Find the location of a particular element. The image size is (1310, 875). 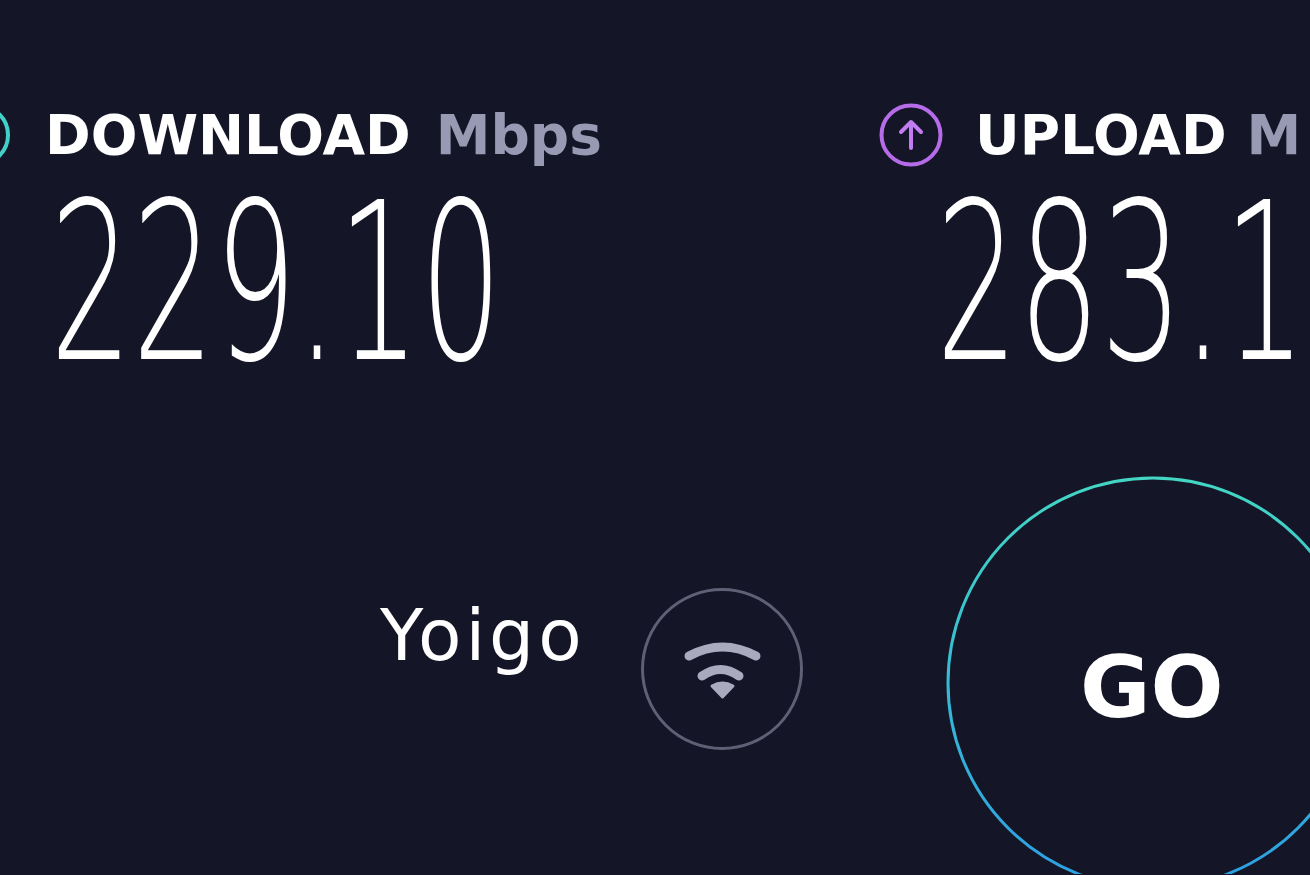

metric-label: UPLOAD is located at coordinates (1101, 135).